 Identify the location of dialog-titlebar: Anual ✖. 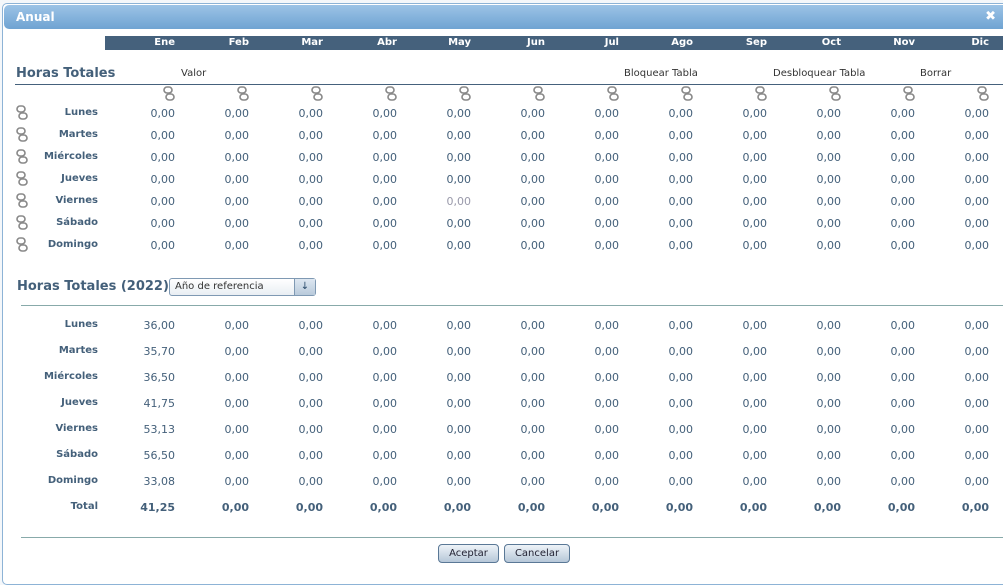
(503, 17).